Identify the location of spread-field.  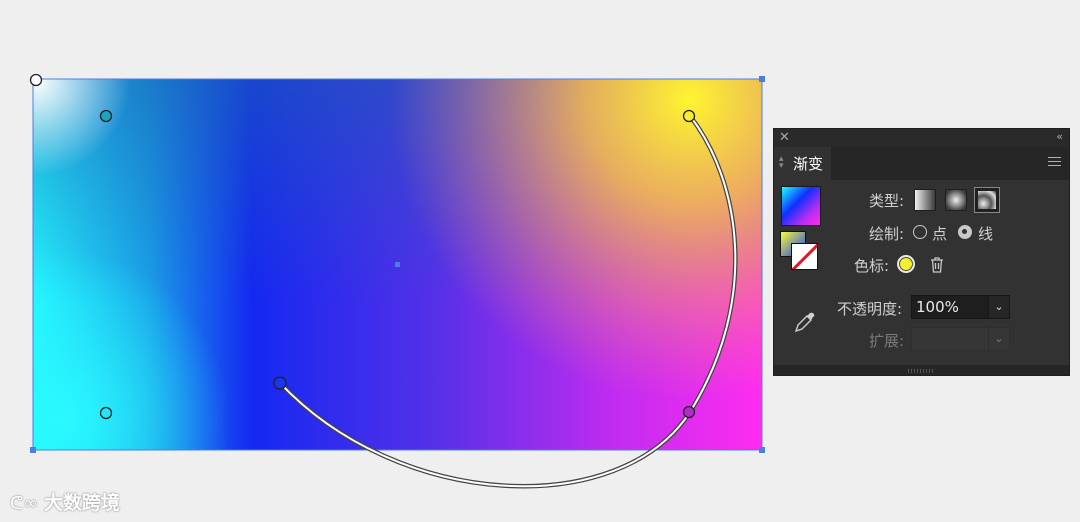
(950, 339).